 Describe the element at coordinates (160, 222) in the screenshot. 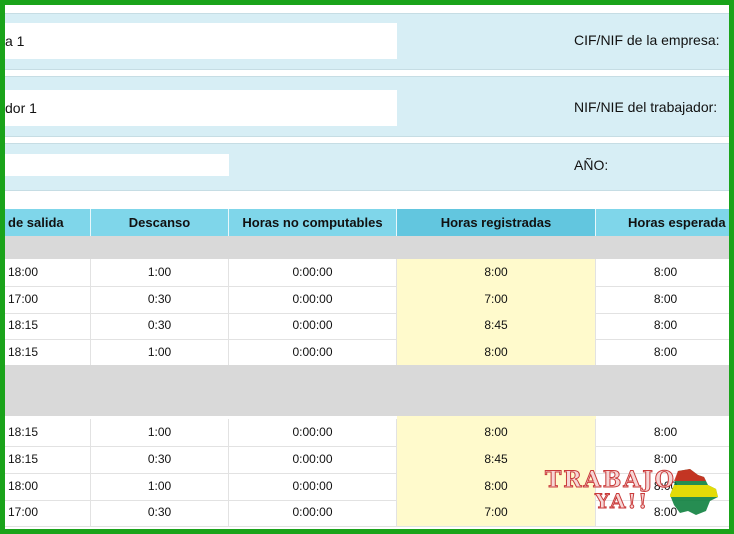

I see `header-break: Descanso` at that location.